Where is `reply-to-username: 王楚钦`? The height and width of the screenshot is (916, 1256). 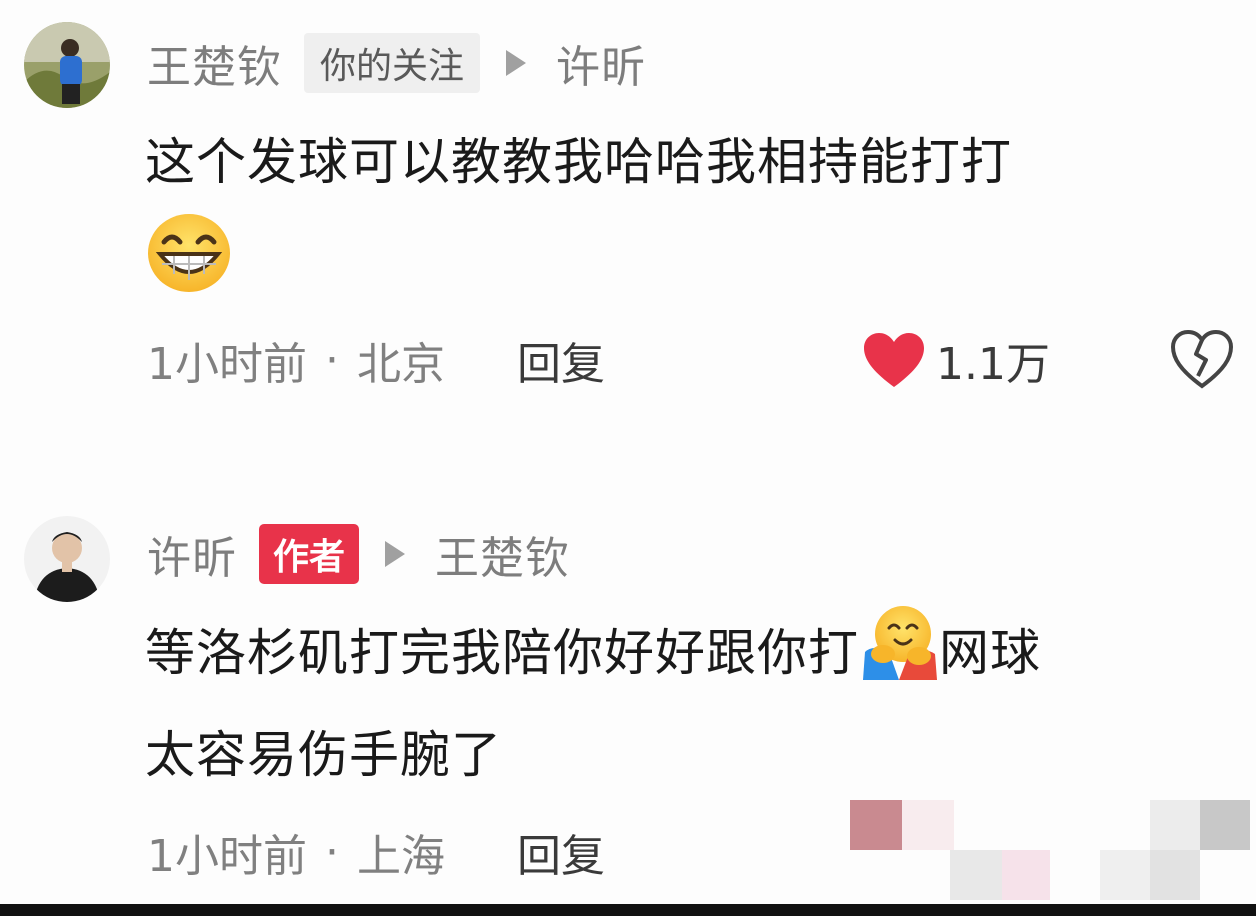
reply-to-username: 王楚钦 is located at coordinates (502, 554).